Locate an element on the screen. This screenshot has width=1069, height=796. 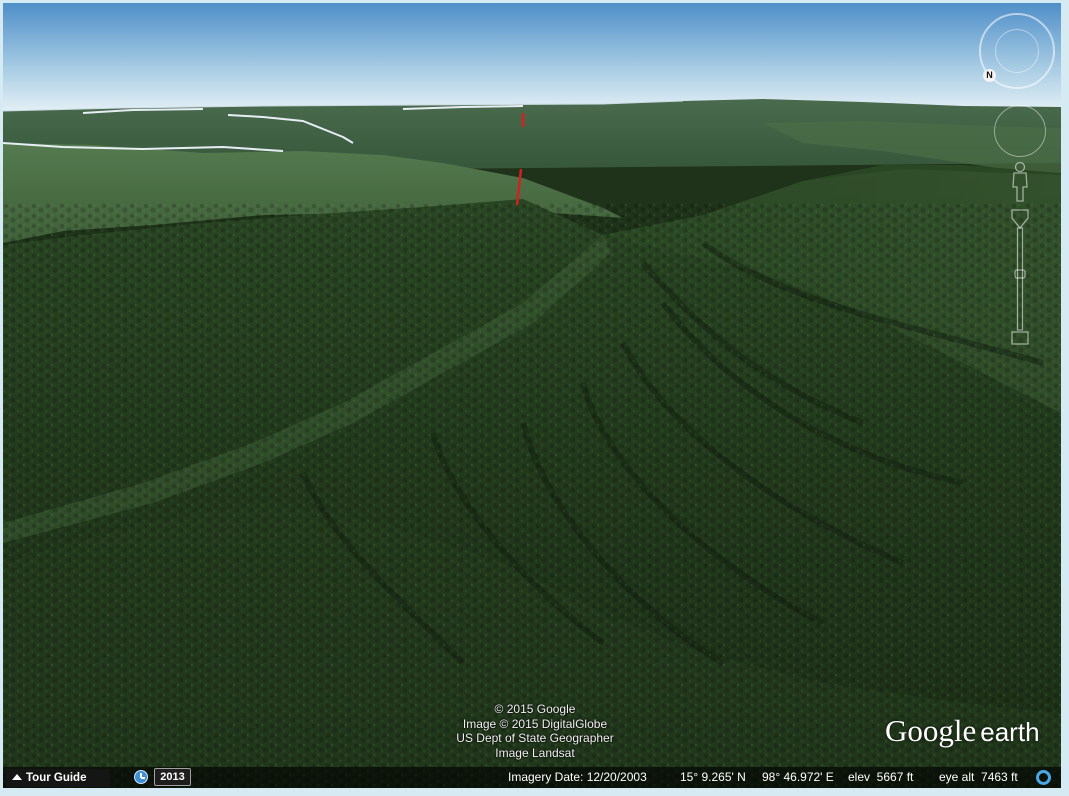
eye-altitude-readout: eye alt 7463 ft is located at coordinates (978, 777).